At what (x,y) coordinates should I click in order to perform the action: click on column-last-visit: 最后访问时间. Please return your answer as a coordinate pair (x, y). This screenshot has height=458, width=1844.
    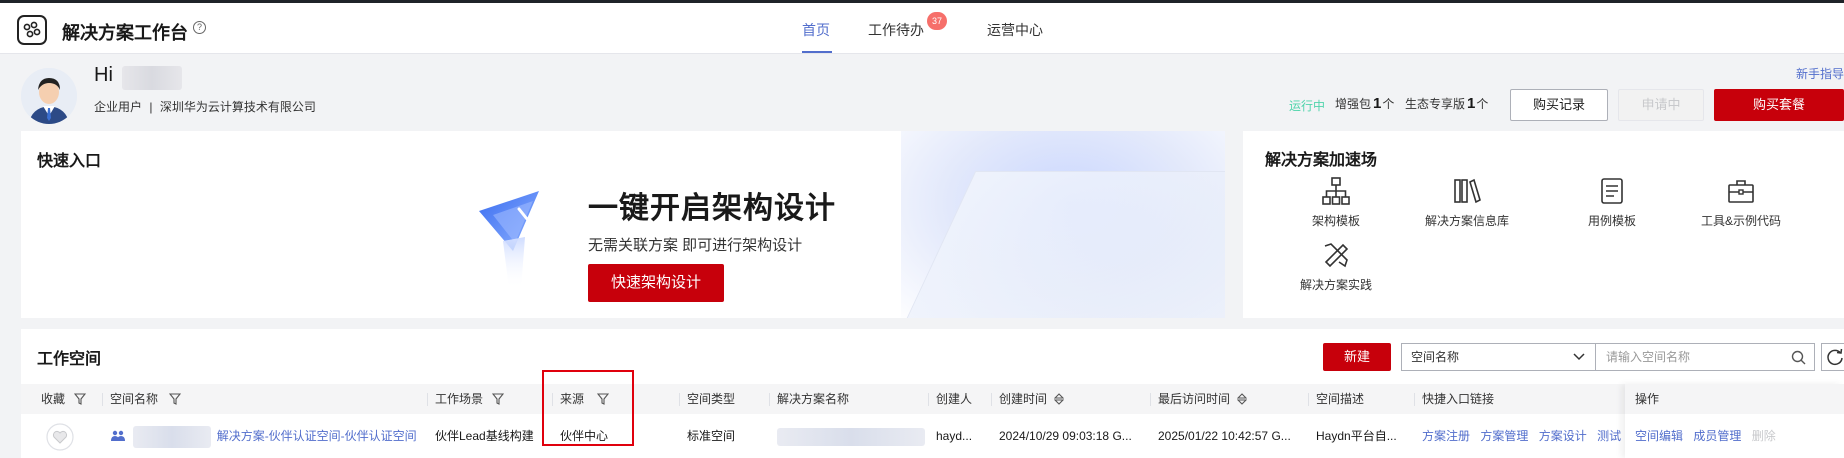
    Looking at the image, I should click on (1199, 399).